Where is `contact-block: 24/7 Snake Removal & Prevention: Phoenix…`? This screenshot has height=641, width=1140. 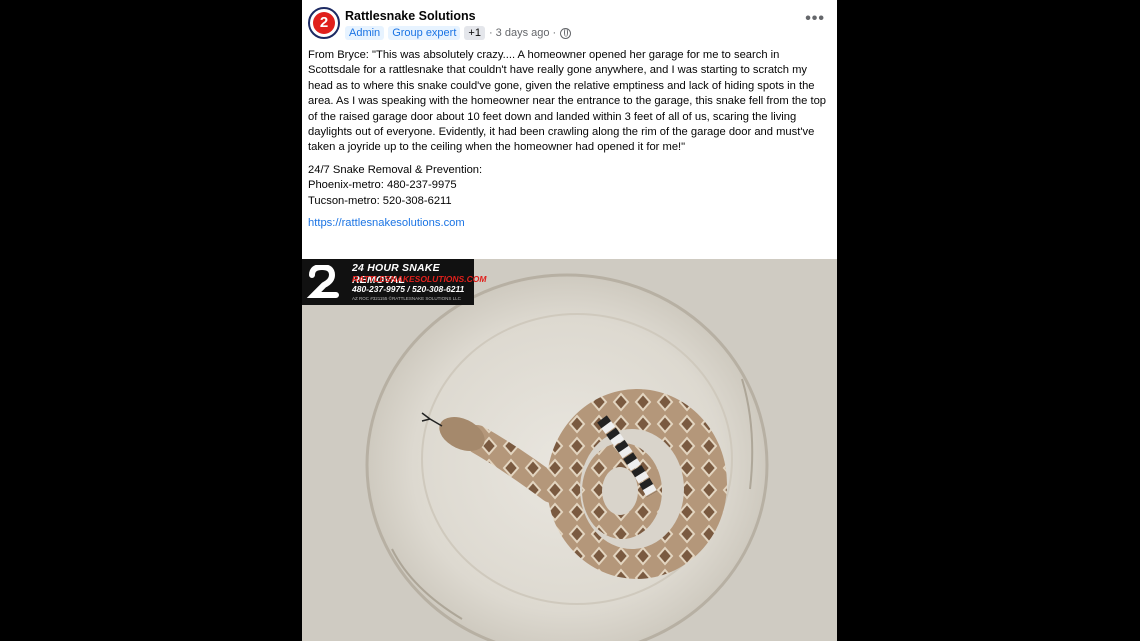 contact-block: 24/7 Snake Removal & Prevention: Phoenix… is located at coordinates (570, 186).